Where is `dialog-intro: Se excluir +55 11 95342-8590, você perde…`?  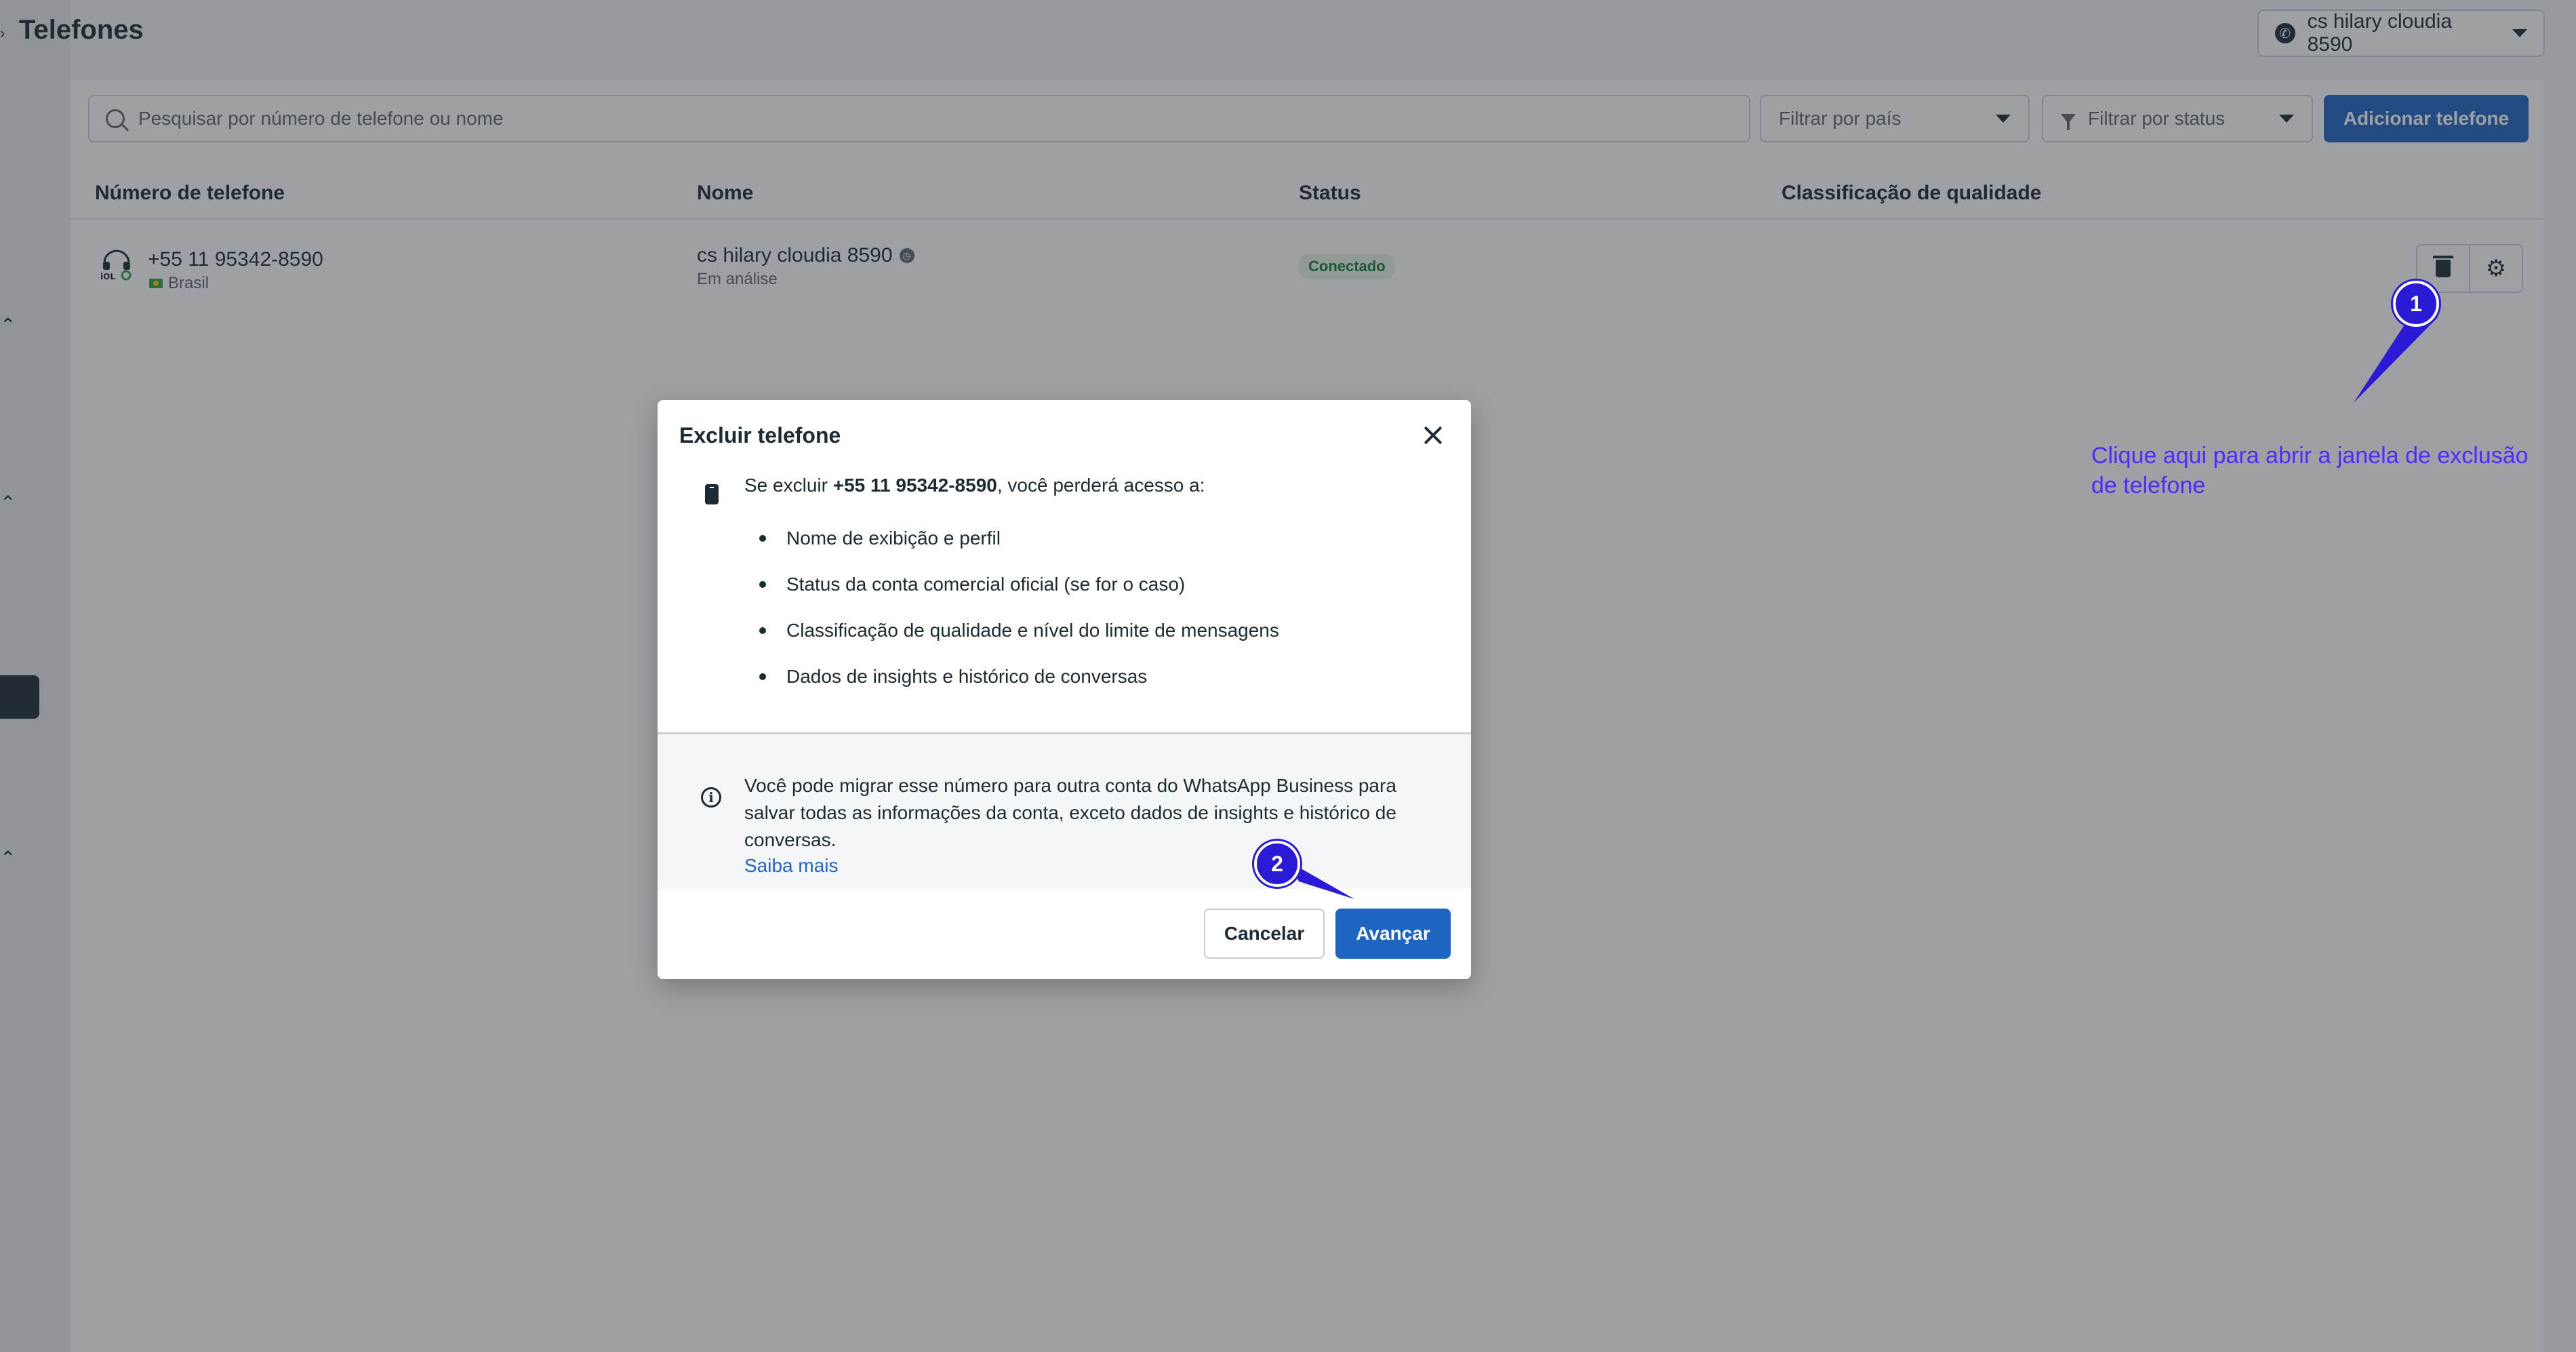
dialog-intro: Se excluir +55 11 95342-8590, você perde… is located at coordinates (974, 485).